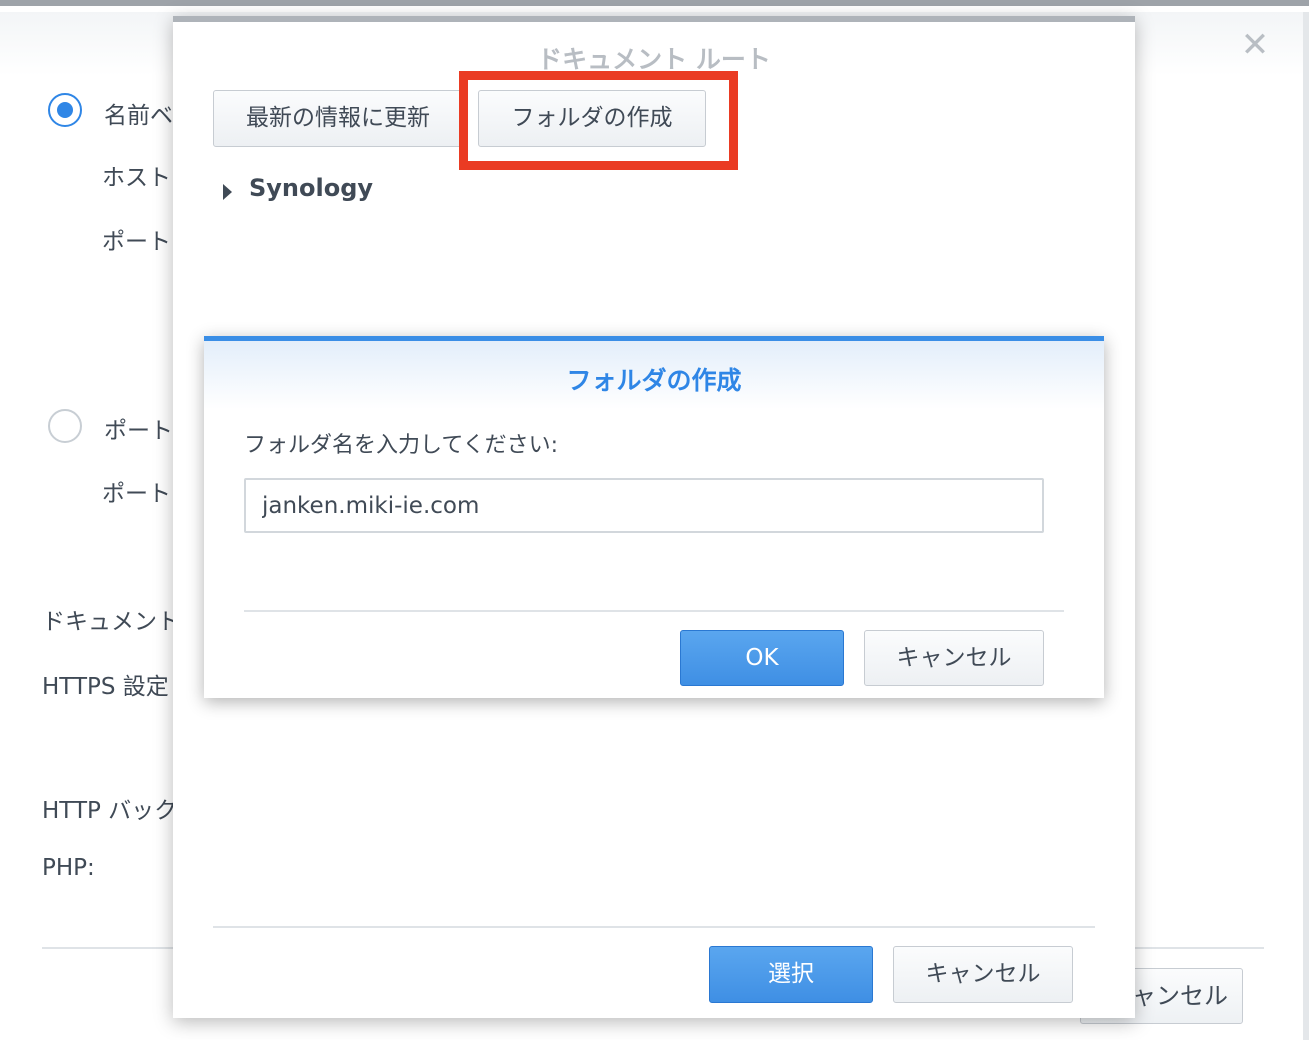  I want to click on close-icon: ✕, so click(1255, 45).